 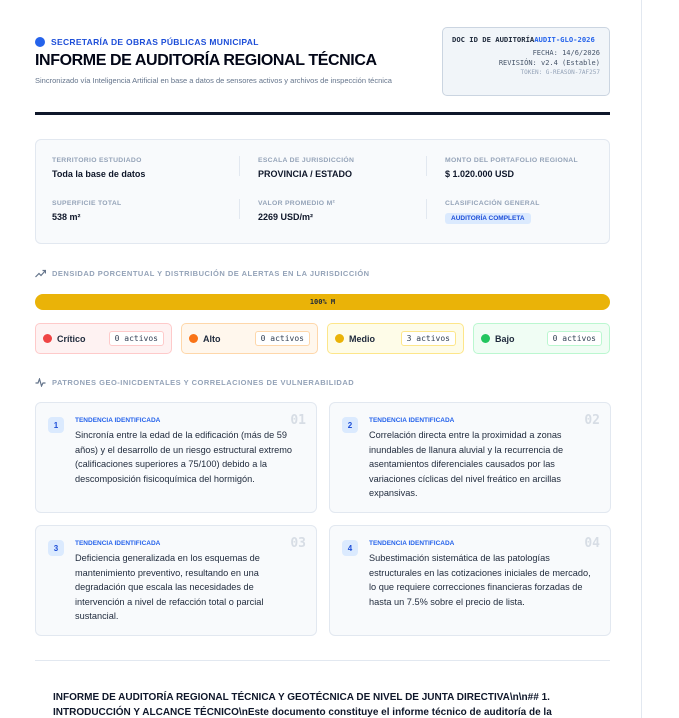 I want to click on trend-number-badge: 4, so click(x=350, y=548).